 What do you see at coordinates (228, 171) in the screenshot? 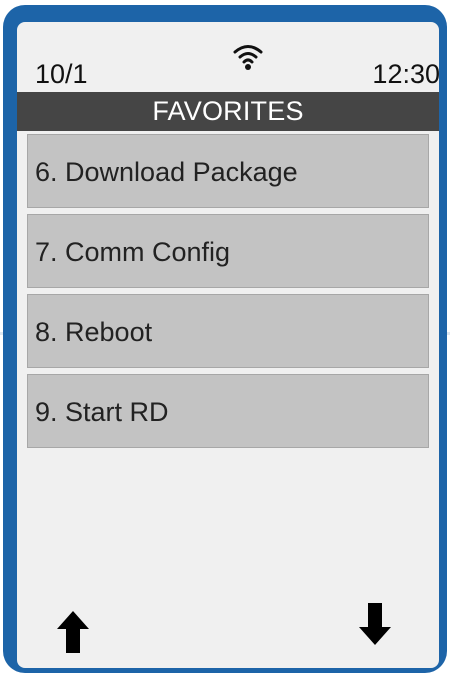
I see `menu-item-download-package: 6. Download Package` at bounding box center [228, 171].